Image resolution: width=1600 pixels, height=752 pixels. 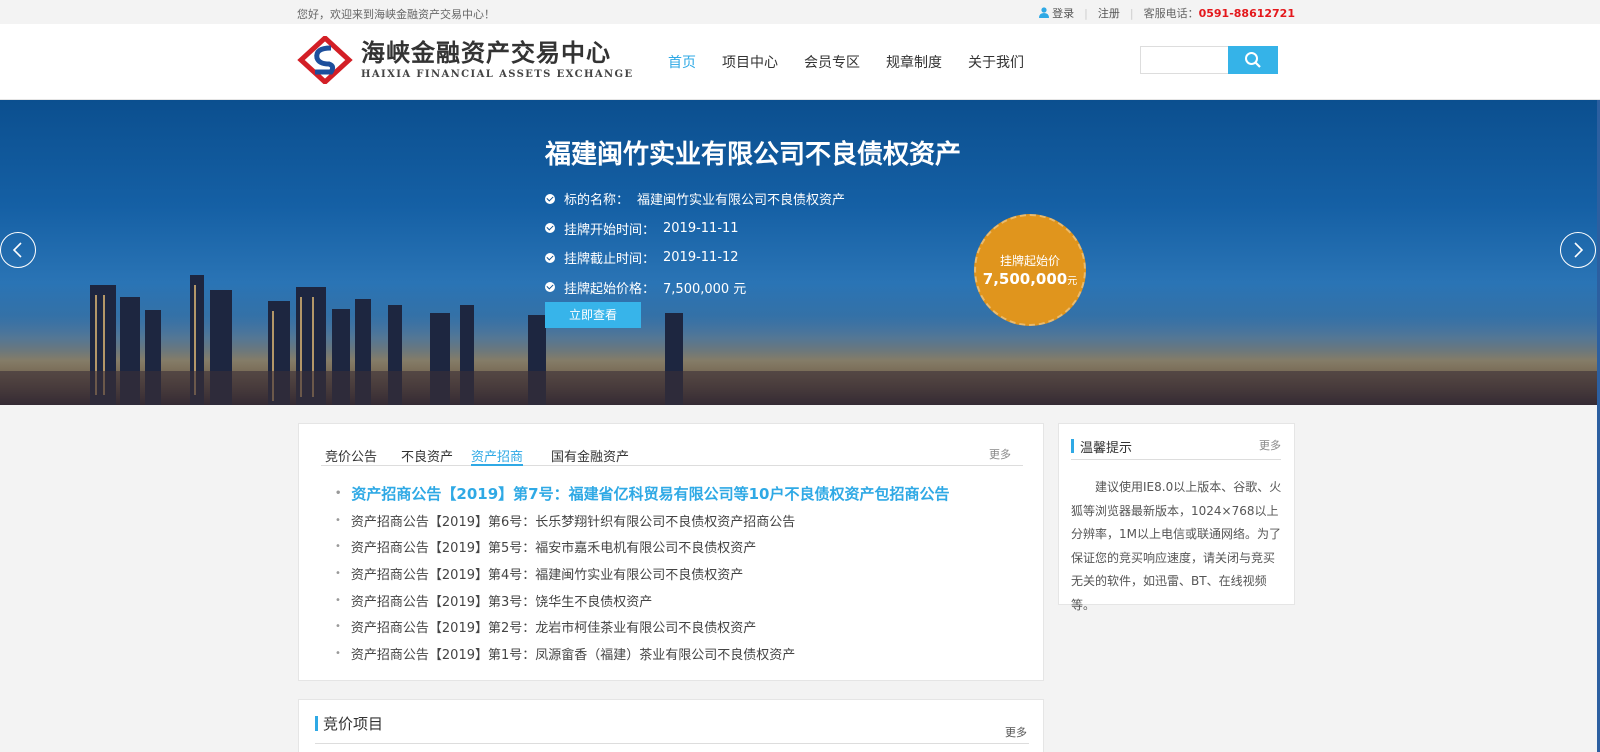 What do you see at coordinates (553, 629) in the screenshot?
I see `list-item-text: 资产招商公告【2019】第2号：龙岩市柯佳茶业有限公司不良债权资产` at bounding box center [553, 629].